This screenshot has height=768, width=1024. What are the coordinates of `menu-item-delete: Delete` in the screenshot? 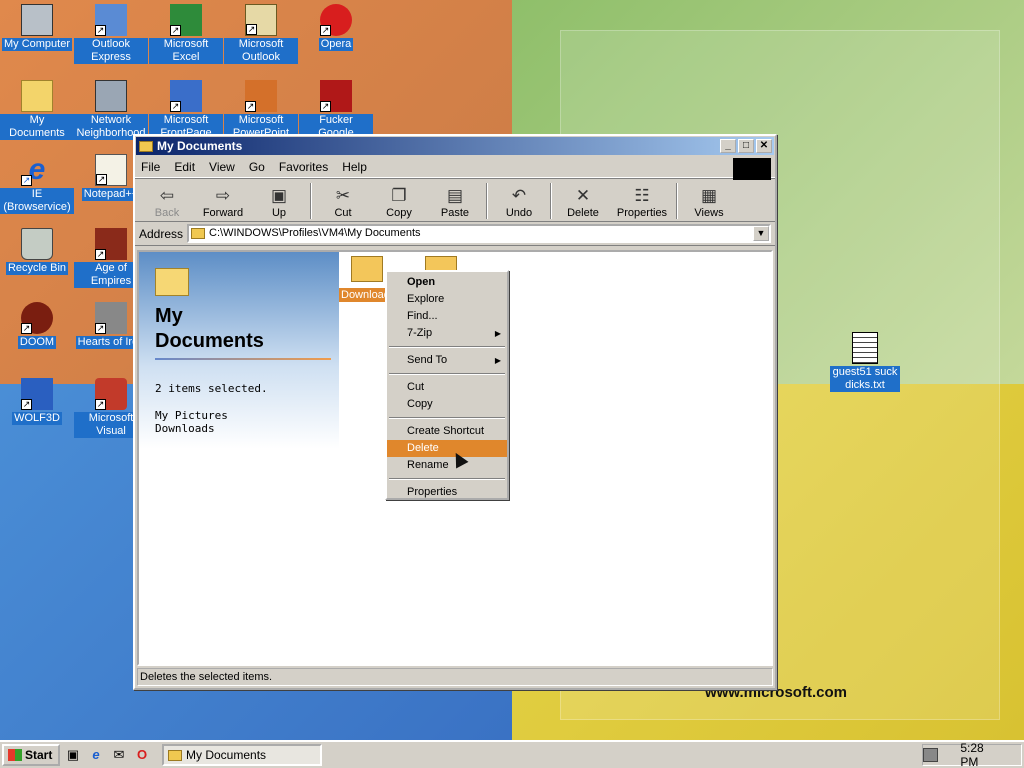 It's located at (447, 448).